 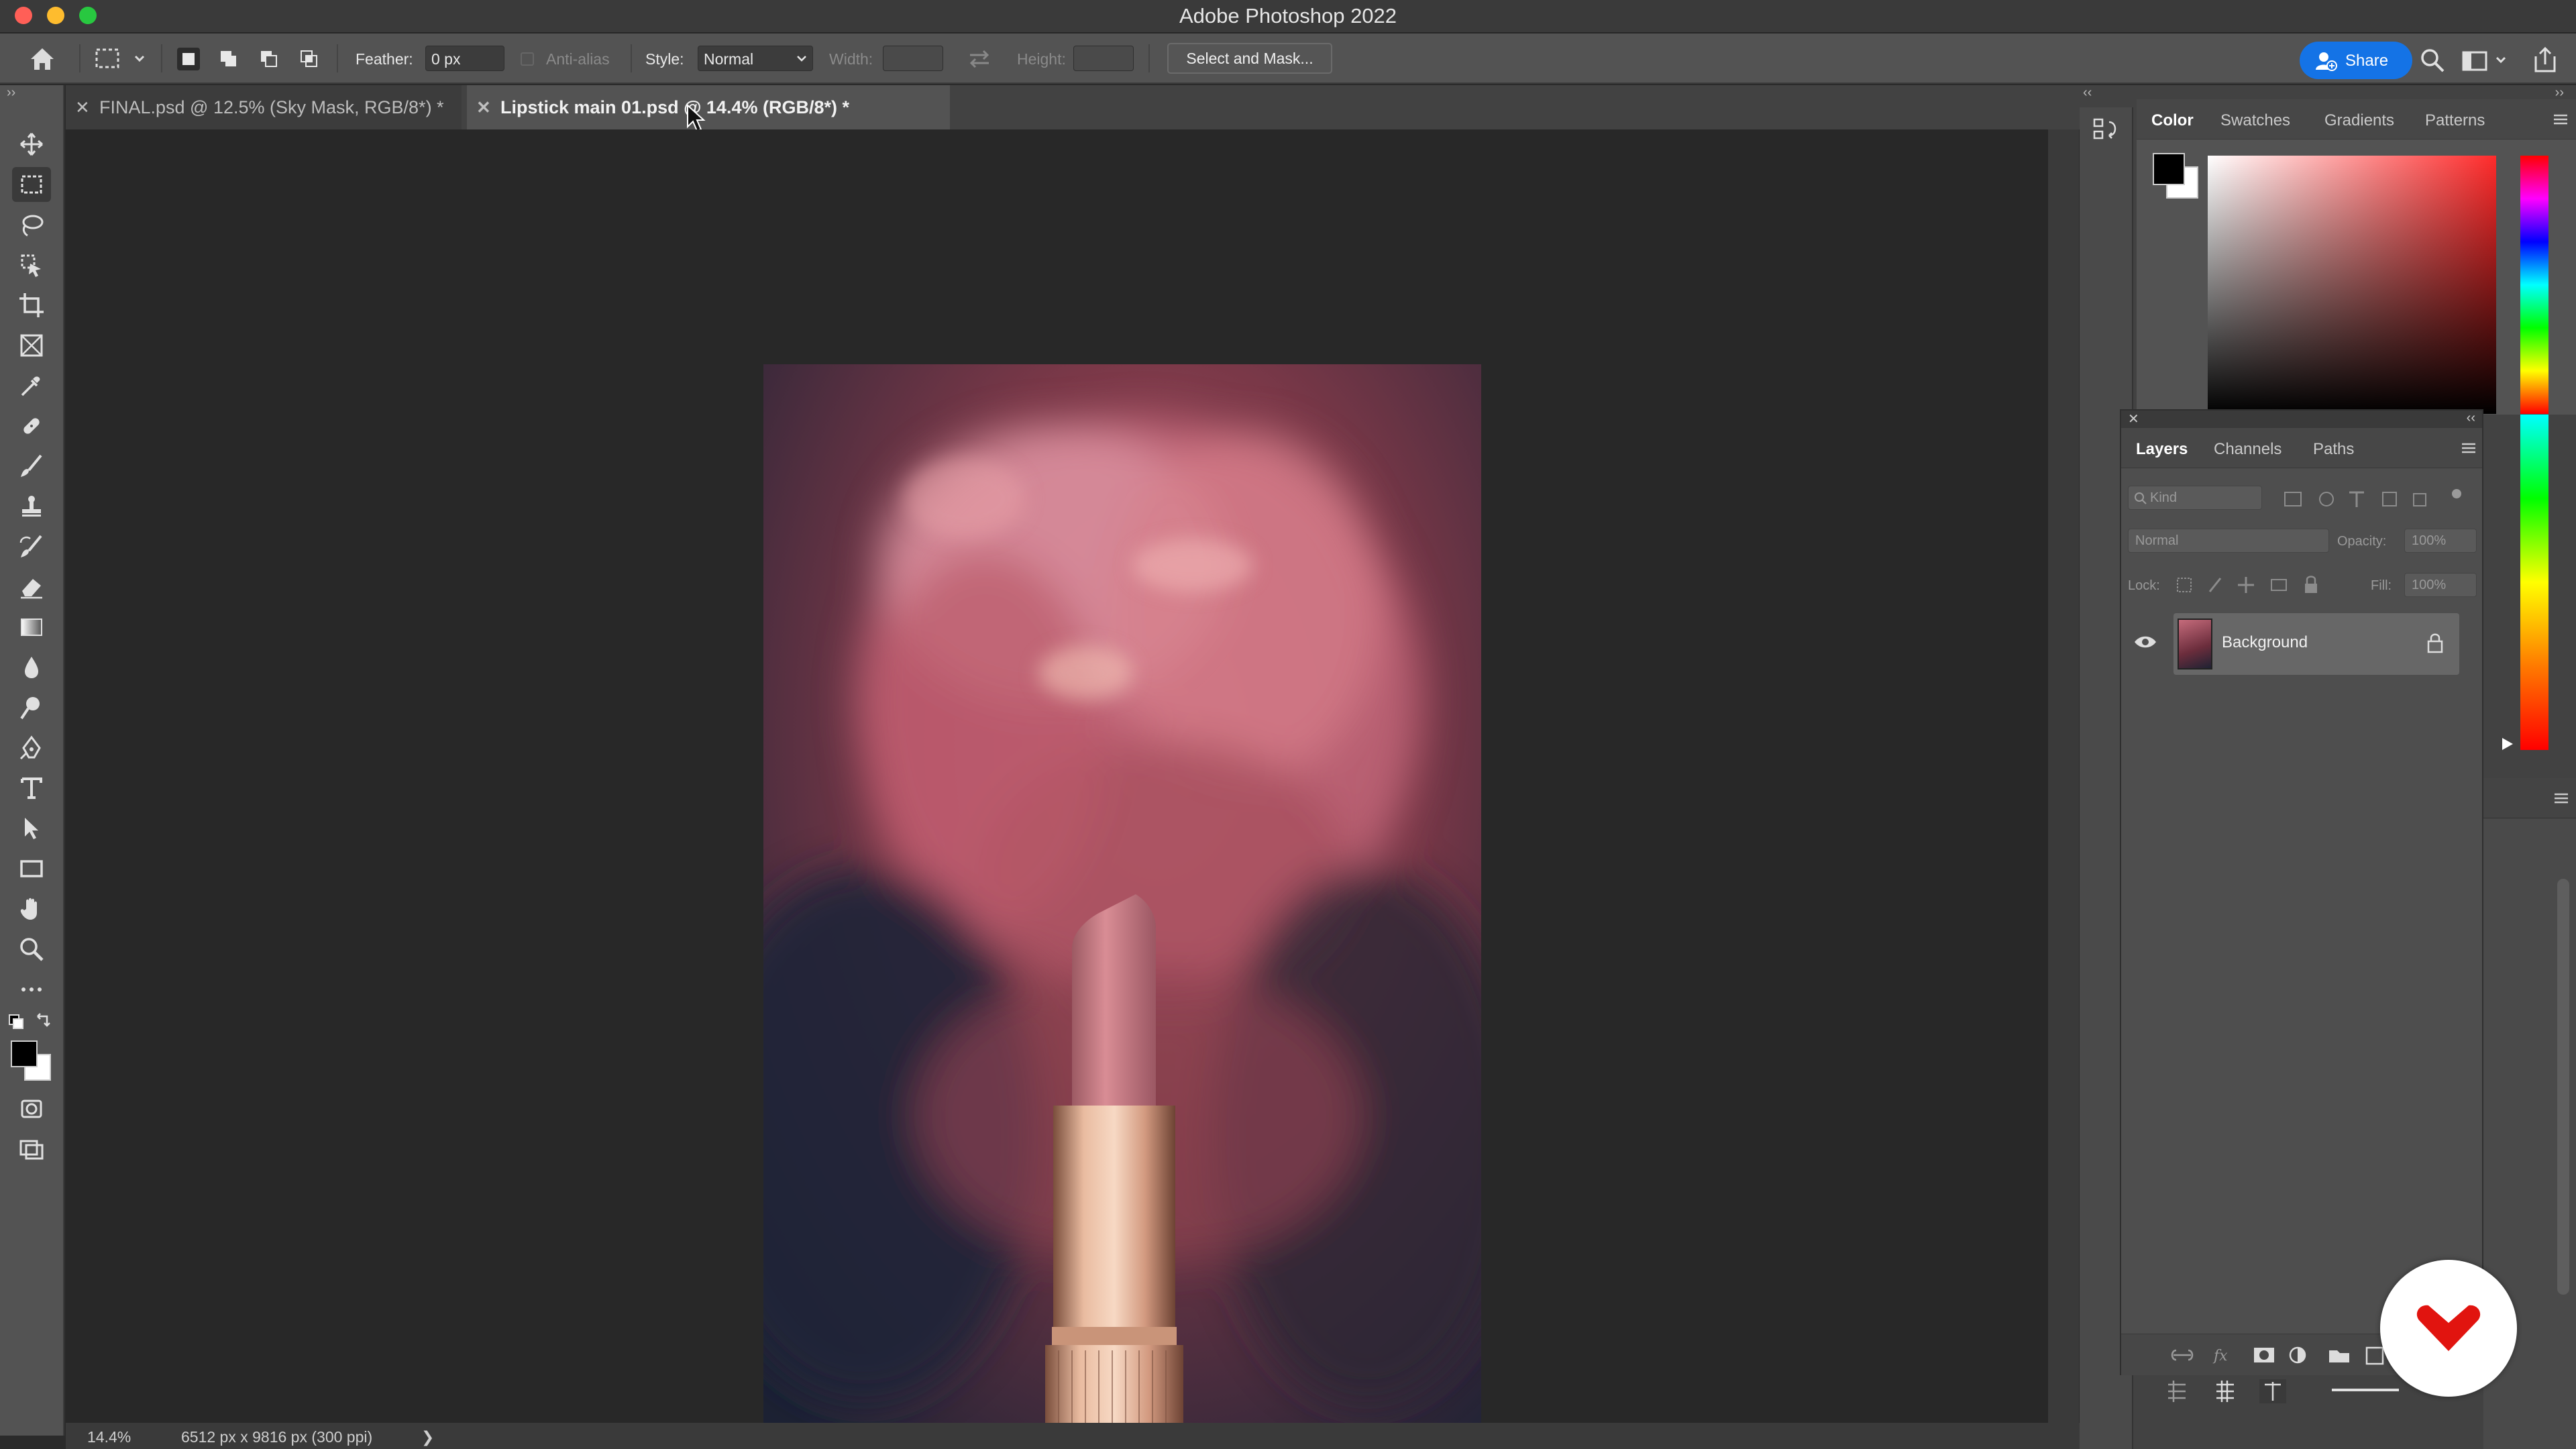 What do you see at coordinates (31, 345) in the screenshot?
I see `frame-tool` at bounding box center [31, 345].